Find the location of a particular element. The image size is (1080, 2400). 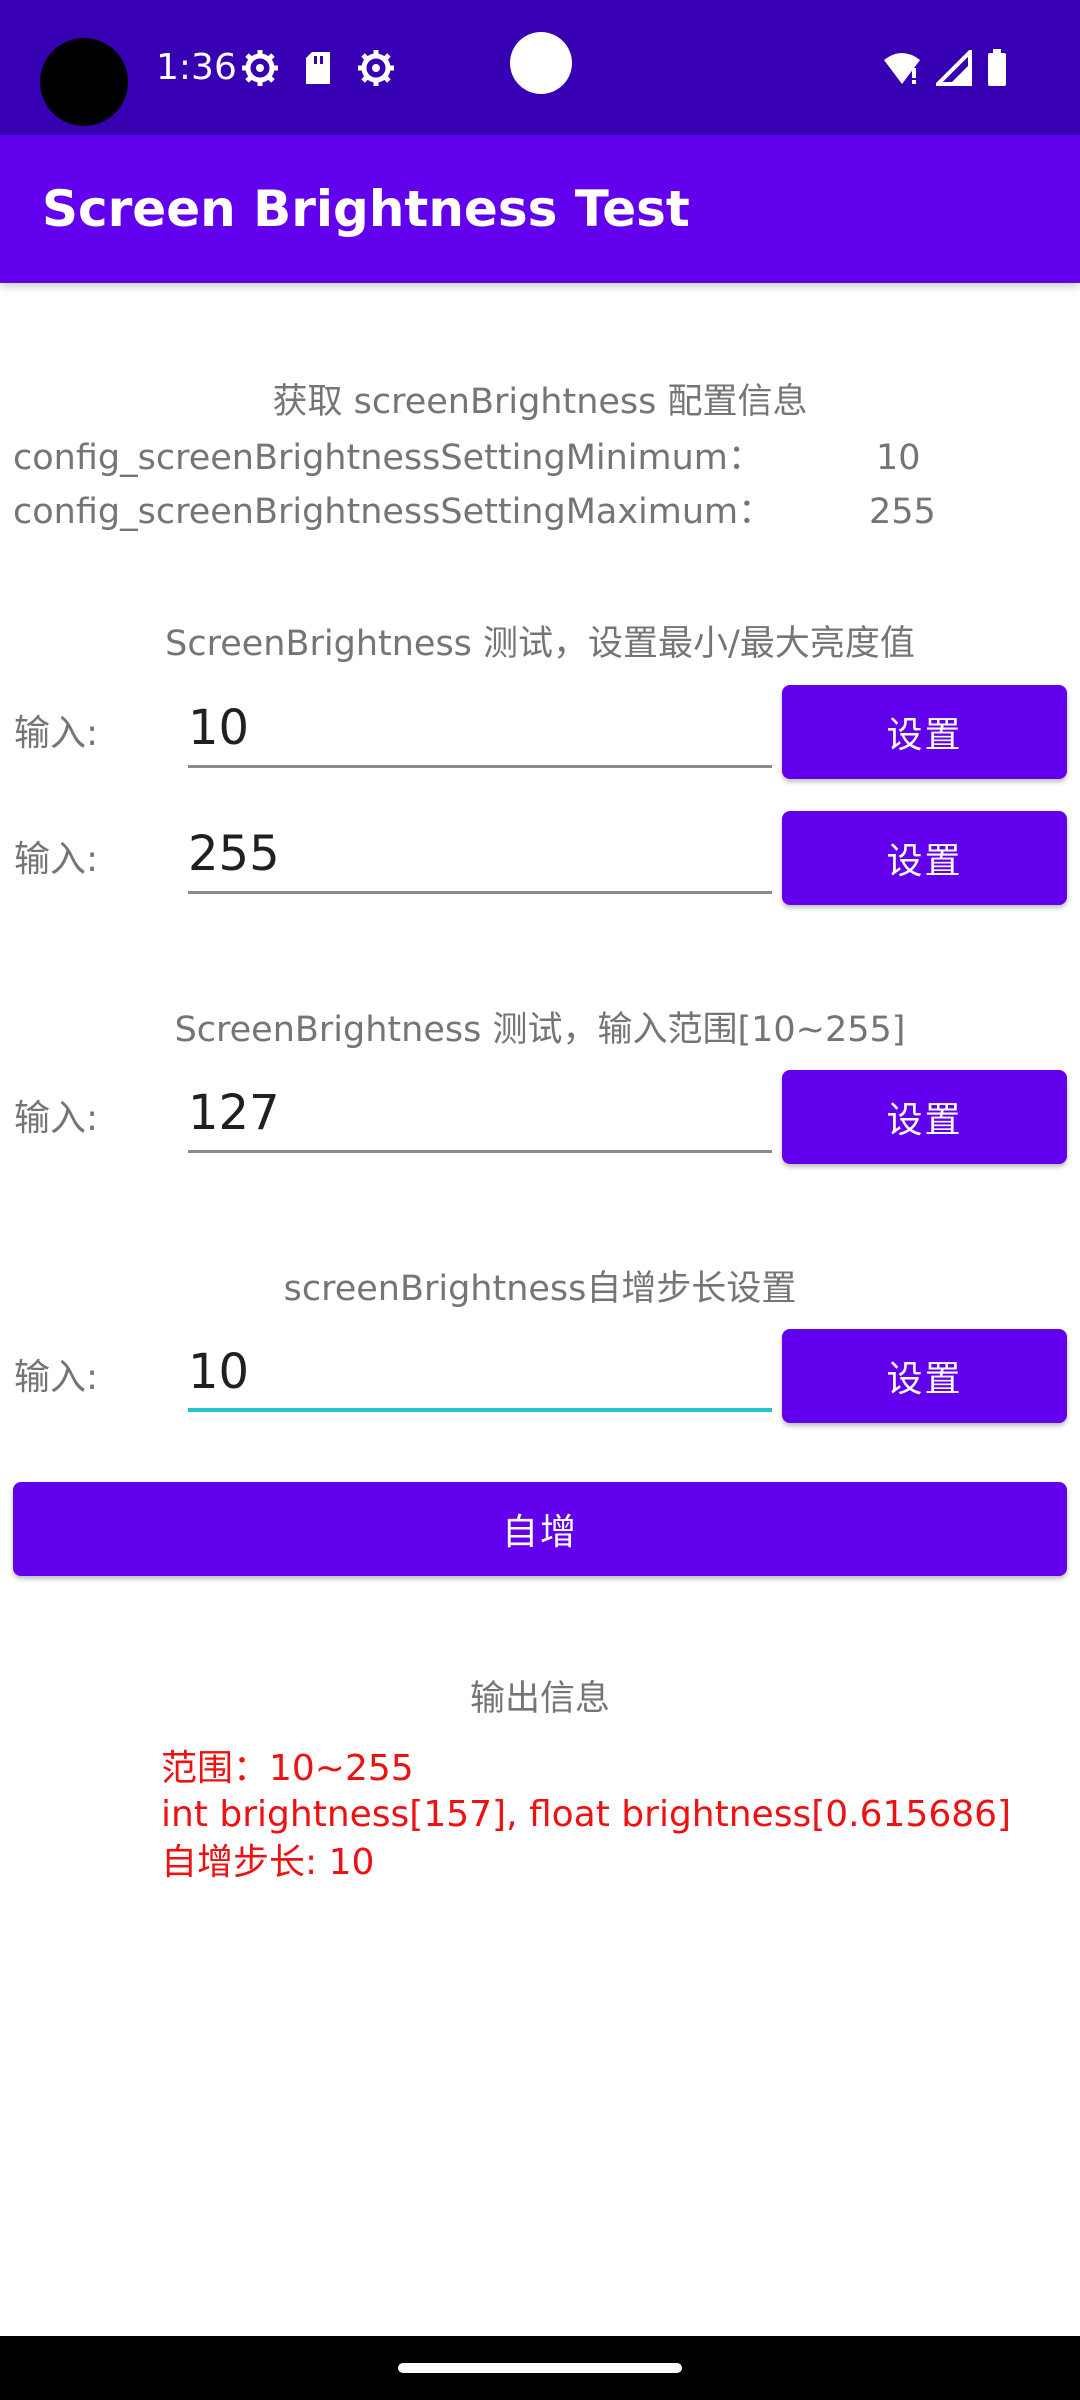

config-min-label: config_screenBrightnessSettingMinimum： is located at coordinates (388, 458).